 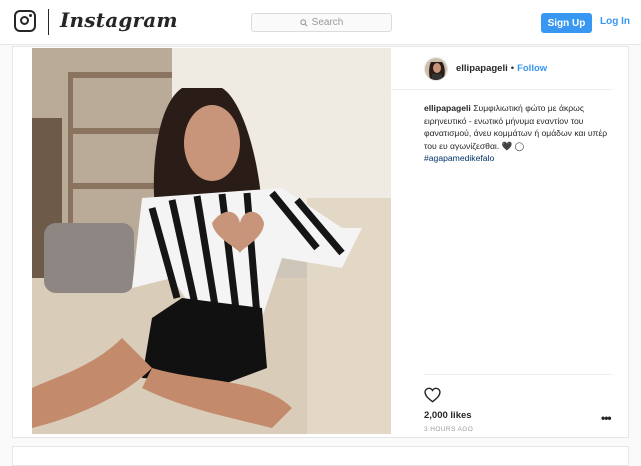 What do you see at coordinates (48, 22) in the screenshot?
I see `logo-divider` at bounding box center [48, 22].